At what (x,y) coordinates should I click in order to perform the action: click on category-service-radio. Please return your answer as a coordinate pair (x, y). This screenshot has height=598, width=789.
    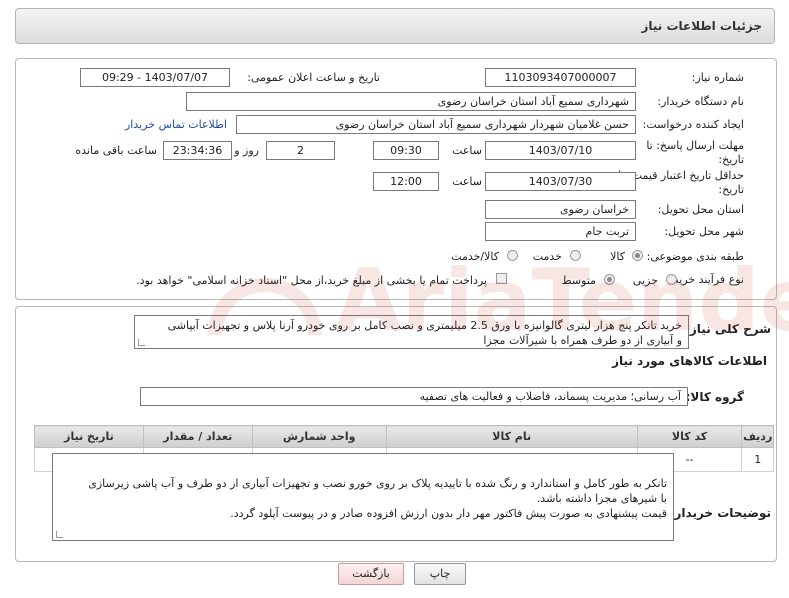
    Looking at the image, I should click on (575, 255).